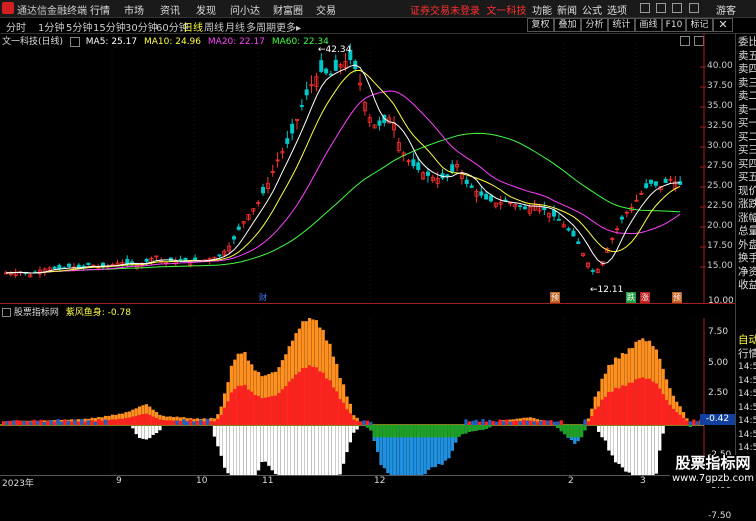 The image size is (756, 521). Describe the element at coordinates (747, 150) in the screenshot. I see `side-label-8: 买三` at that location.